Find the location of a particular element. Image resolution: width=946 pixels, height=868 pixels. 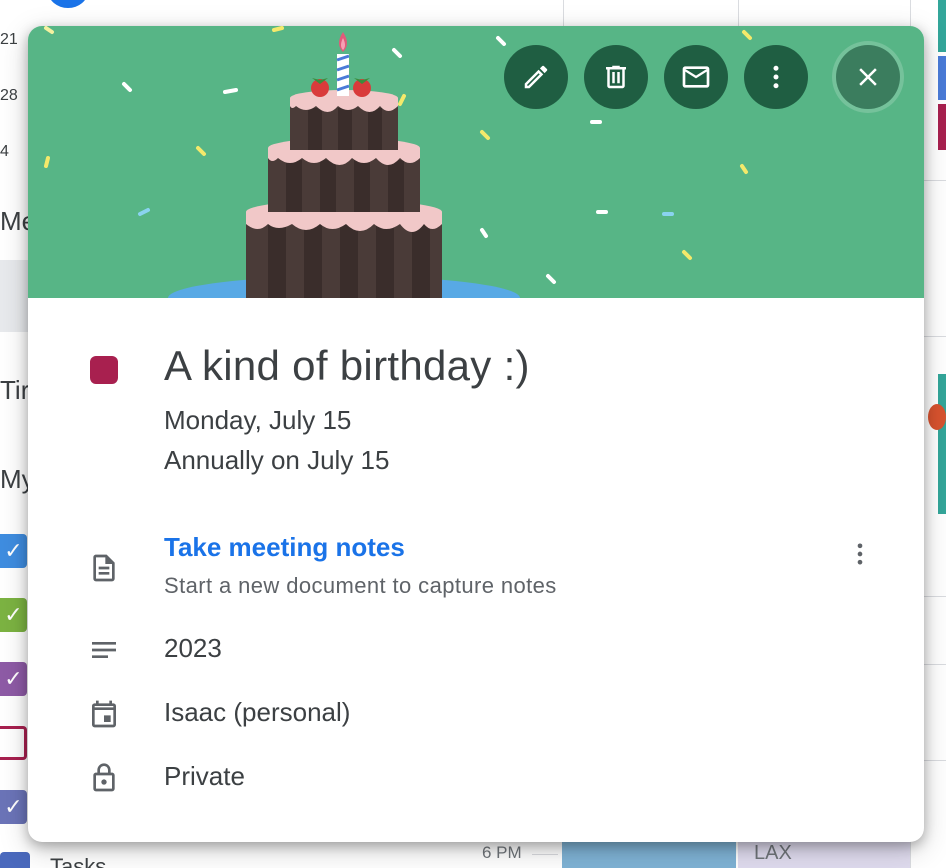

delete-event-button is located at coordinates (616, 77).